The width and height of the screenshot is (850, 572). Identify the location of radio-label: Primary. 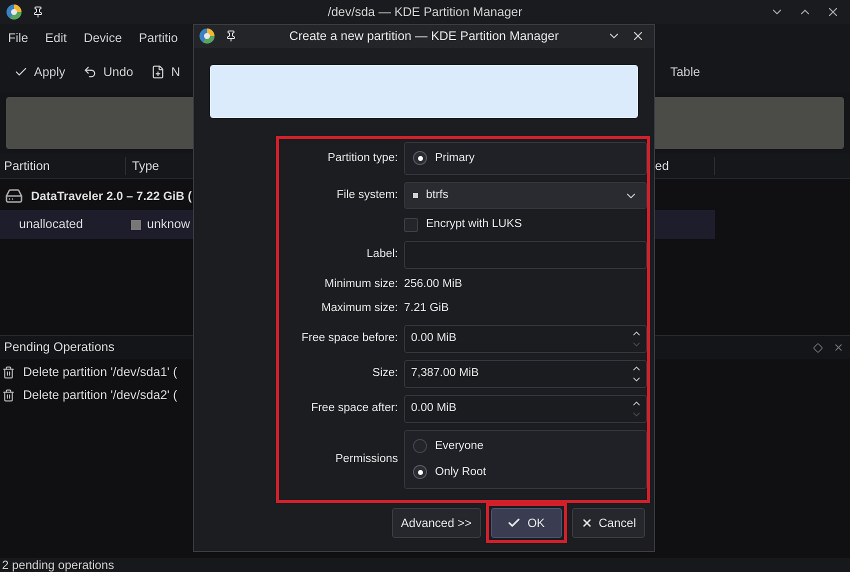
(455, 158).